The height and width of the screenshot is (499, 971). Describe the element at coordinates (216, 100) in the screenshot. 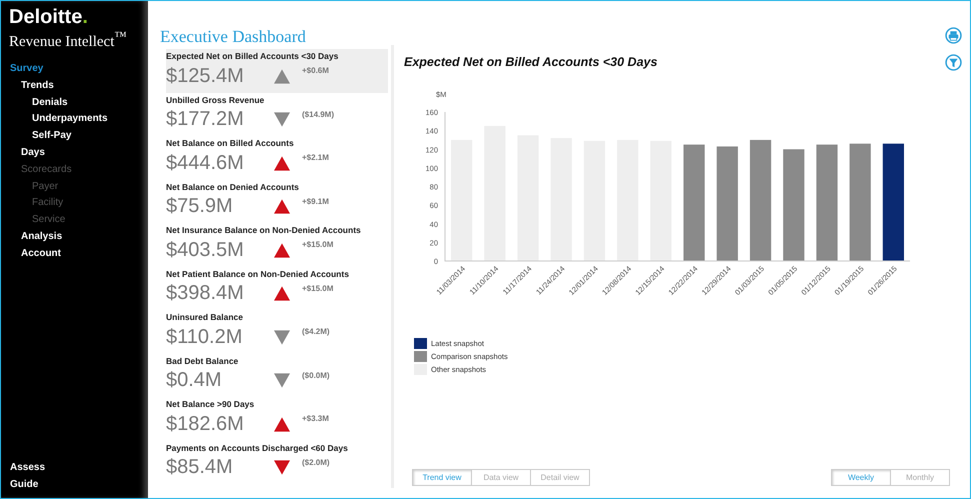

I see `metric-title: Unbilled Gross Revenue` at that location.